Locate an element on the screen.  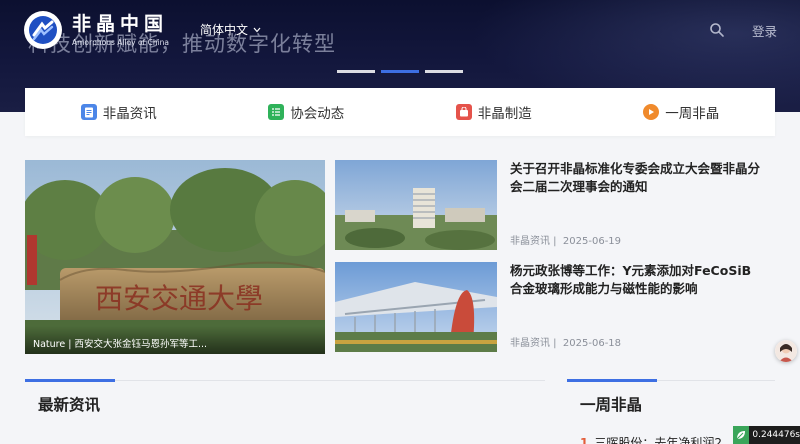
login-link: 登录 is located at coordinates (764, 30).